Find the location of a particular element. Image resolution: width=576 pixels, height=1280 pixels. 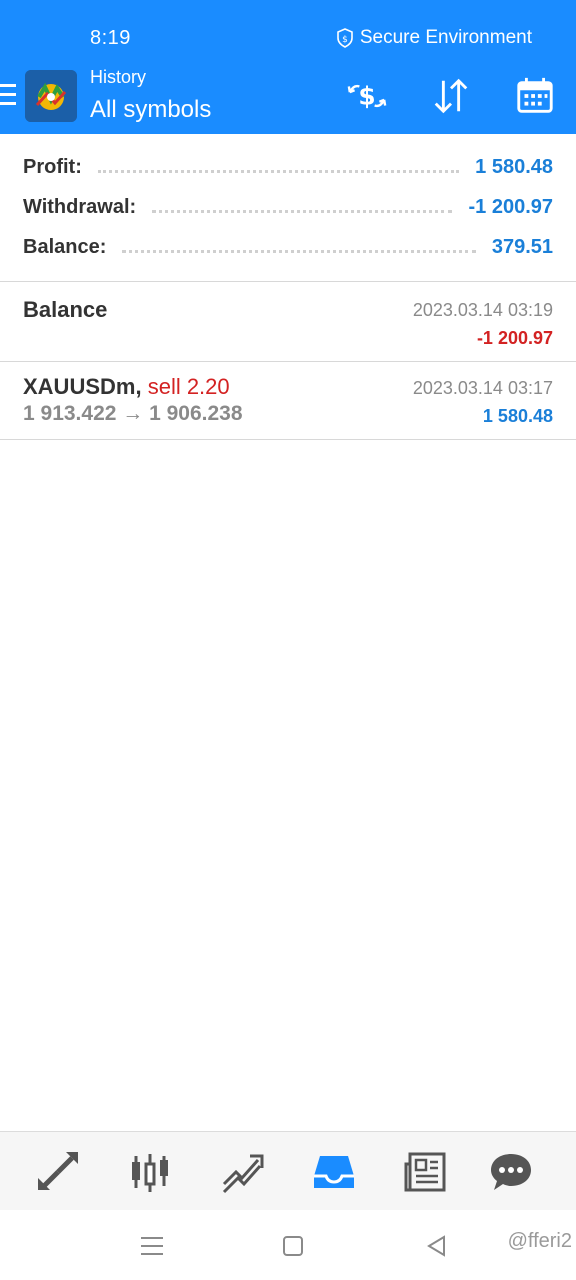

deal-amount: 1 580.48 is located at coordinates (517, 416).